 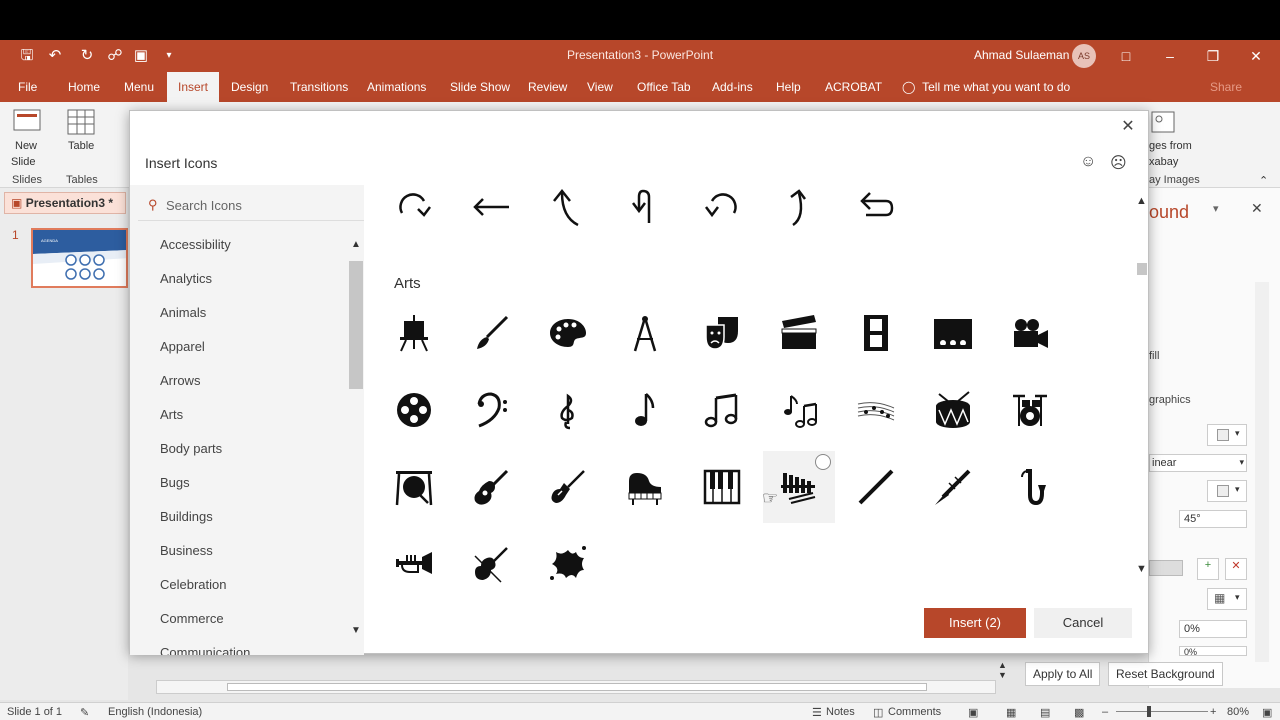 What do you see at coordinates (878, 712) in the screenshot?
I see `comments-icon: ◫` at bounding box center [878, 712].